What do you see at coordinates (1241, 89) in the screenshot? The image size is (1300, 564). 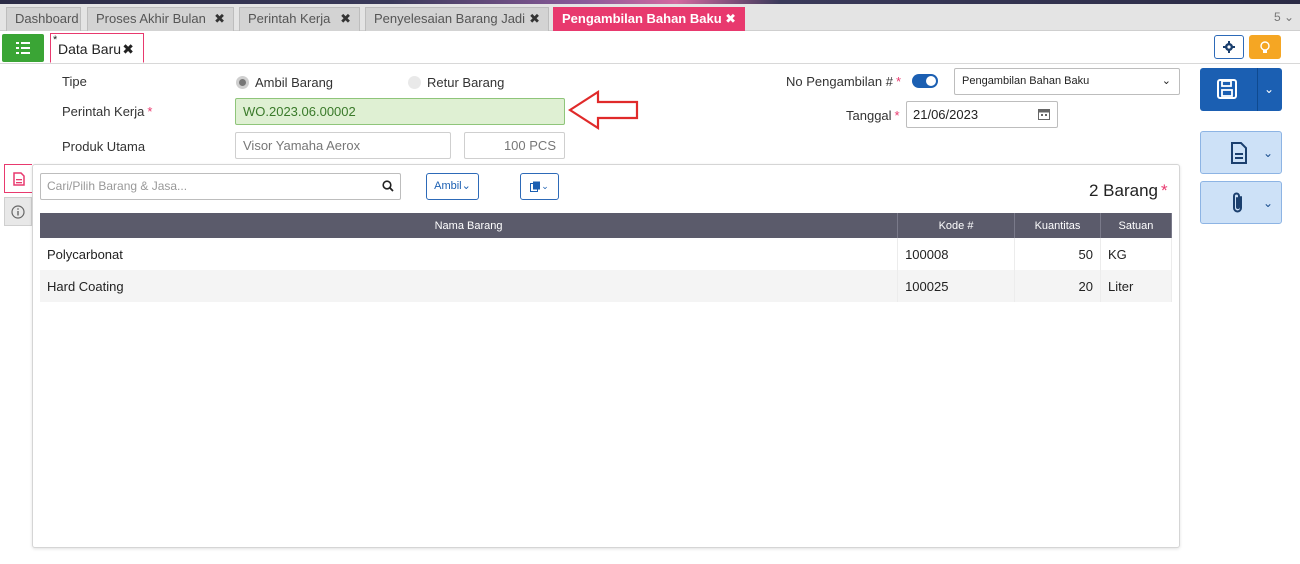 I see `save-button: ⌄` at bounding box center [1241, 89].